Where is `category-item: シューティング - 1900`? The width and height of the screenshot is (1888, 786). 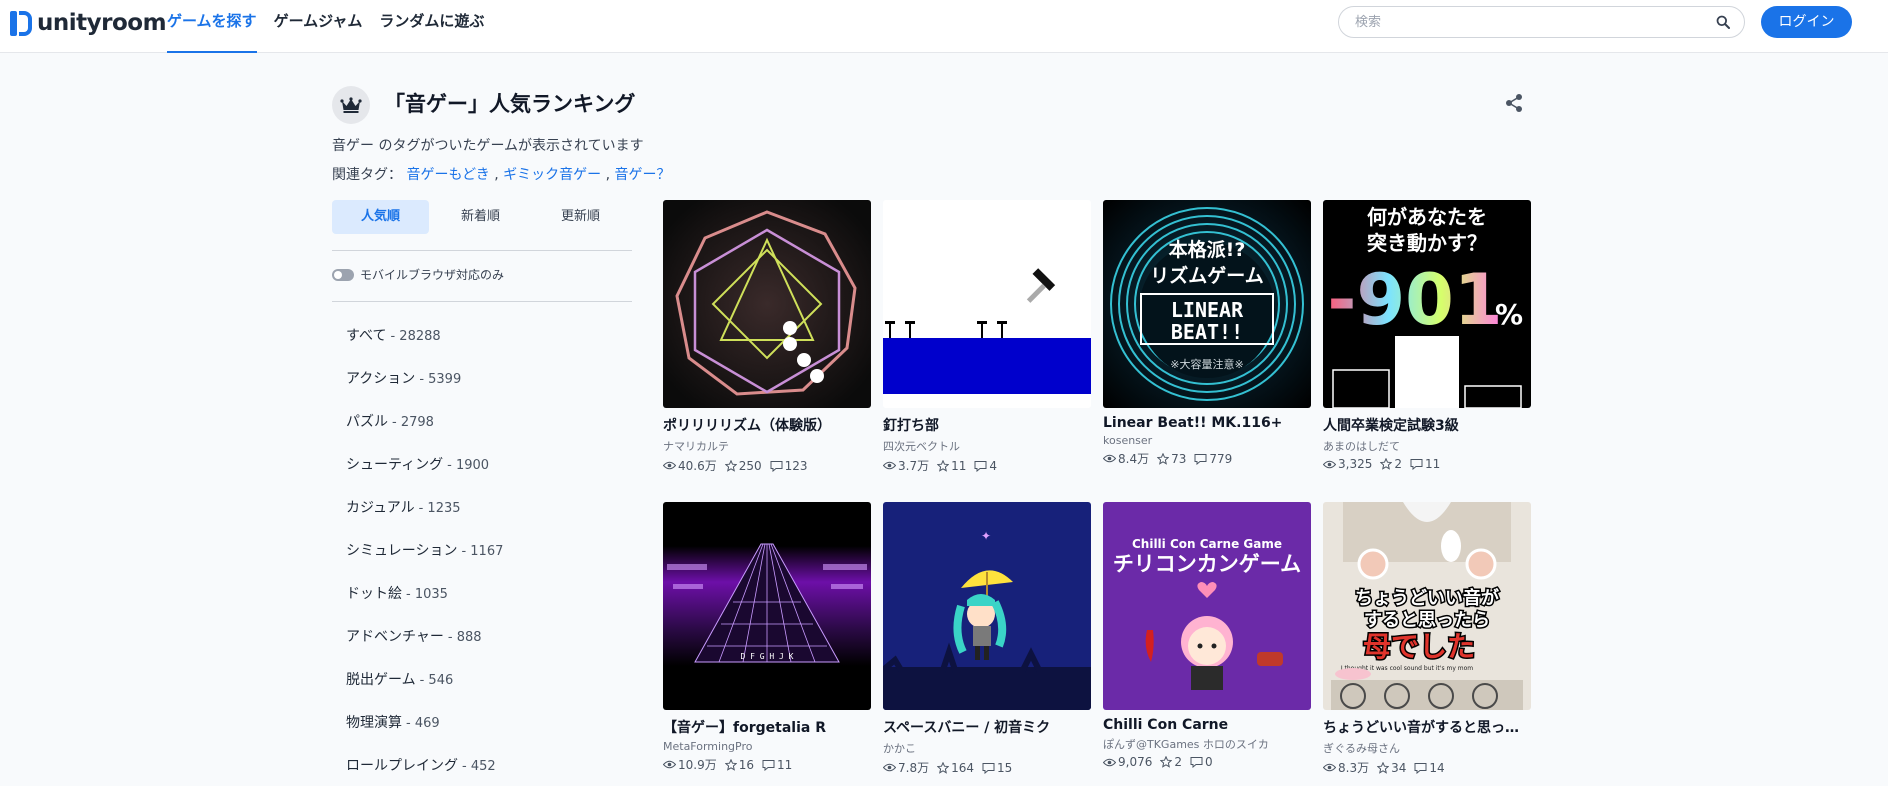 category-item: シューティング - 1900 is located at coordinates (424, 475).